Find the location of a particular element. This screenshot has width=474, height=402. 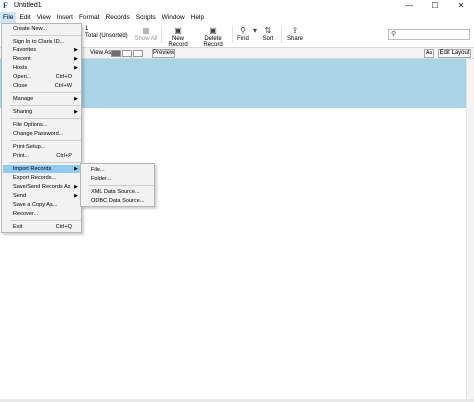

view-list-button is located at coordinates (127, 53).